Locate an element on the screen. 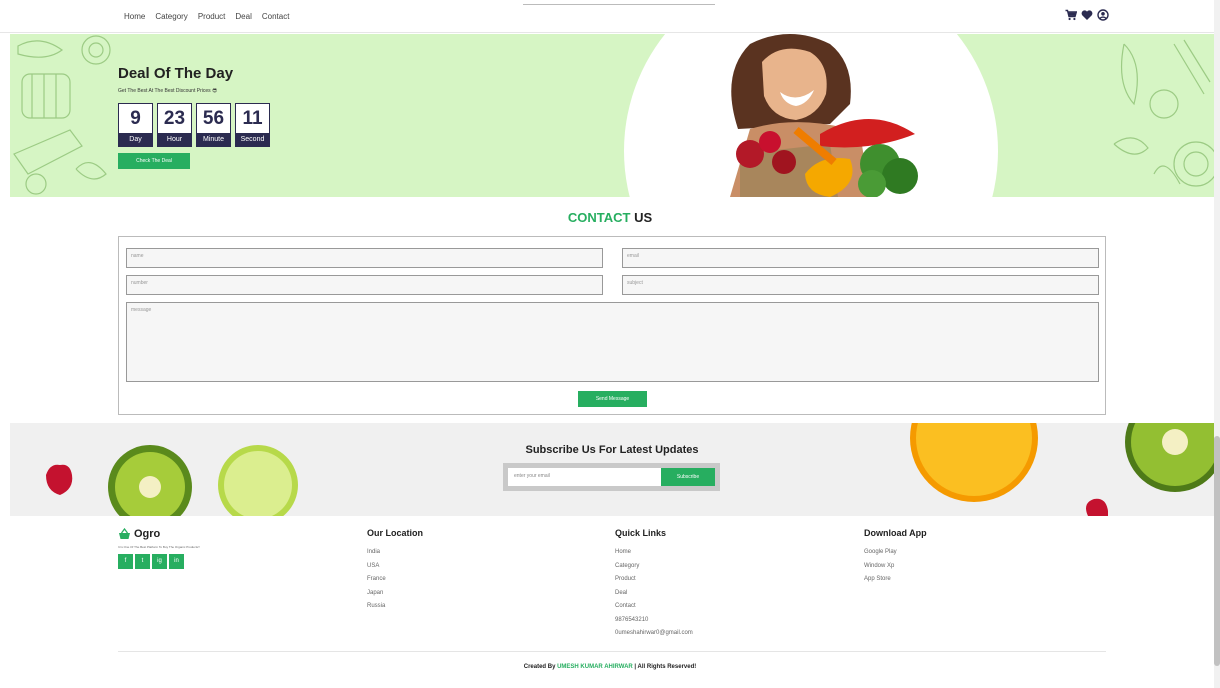 Image resolution: width=1220 pixels, height=688 pixels. contact-heading: CONTACT US is located at coordinates (610, 217).